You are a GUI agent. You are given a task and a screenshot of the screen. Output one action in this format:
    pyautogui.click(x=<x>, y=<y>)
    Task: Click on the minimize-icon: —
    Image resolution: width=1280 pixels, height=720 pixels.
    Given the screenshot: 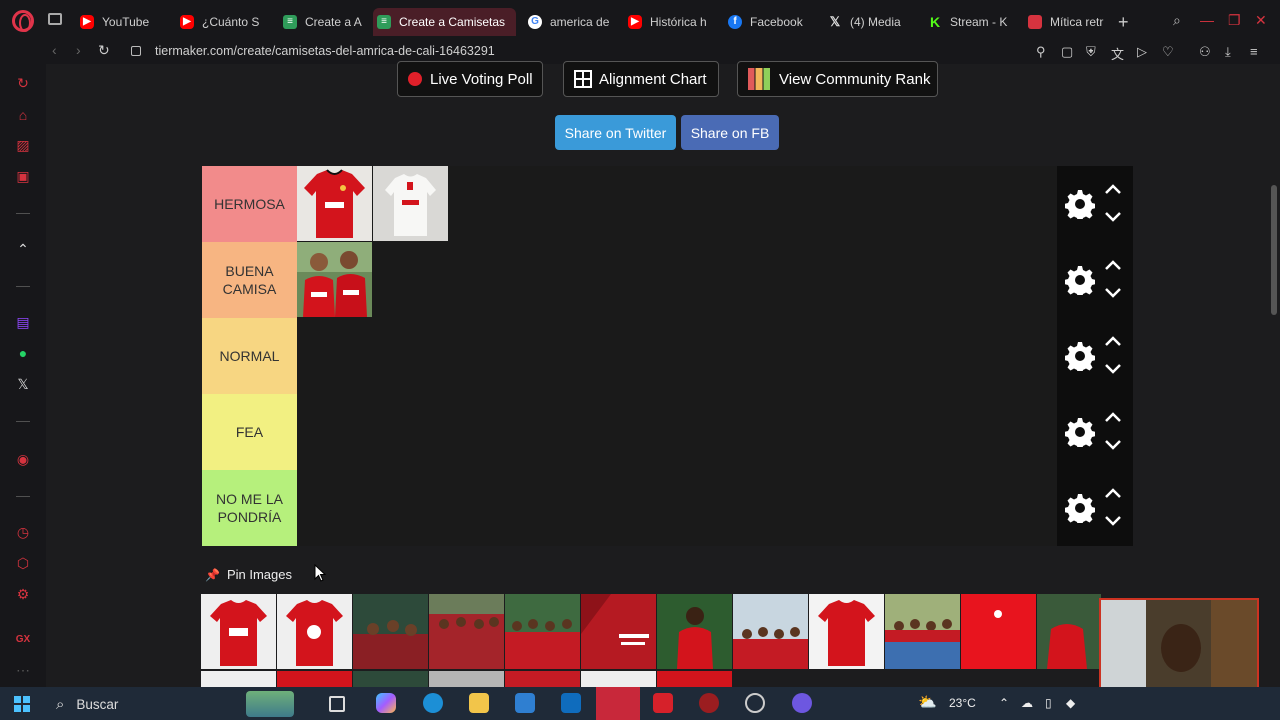 What is the action you would take?
    pyautogui.click(x=1207, y=20)
    